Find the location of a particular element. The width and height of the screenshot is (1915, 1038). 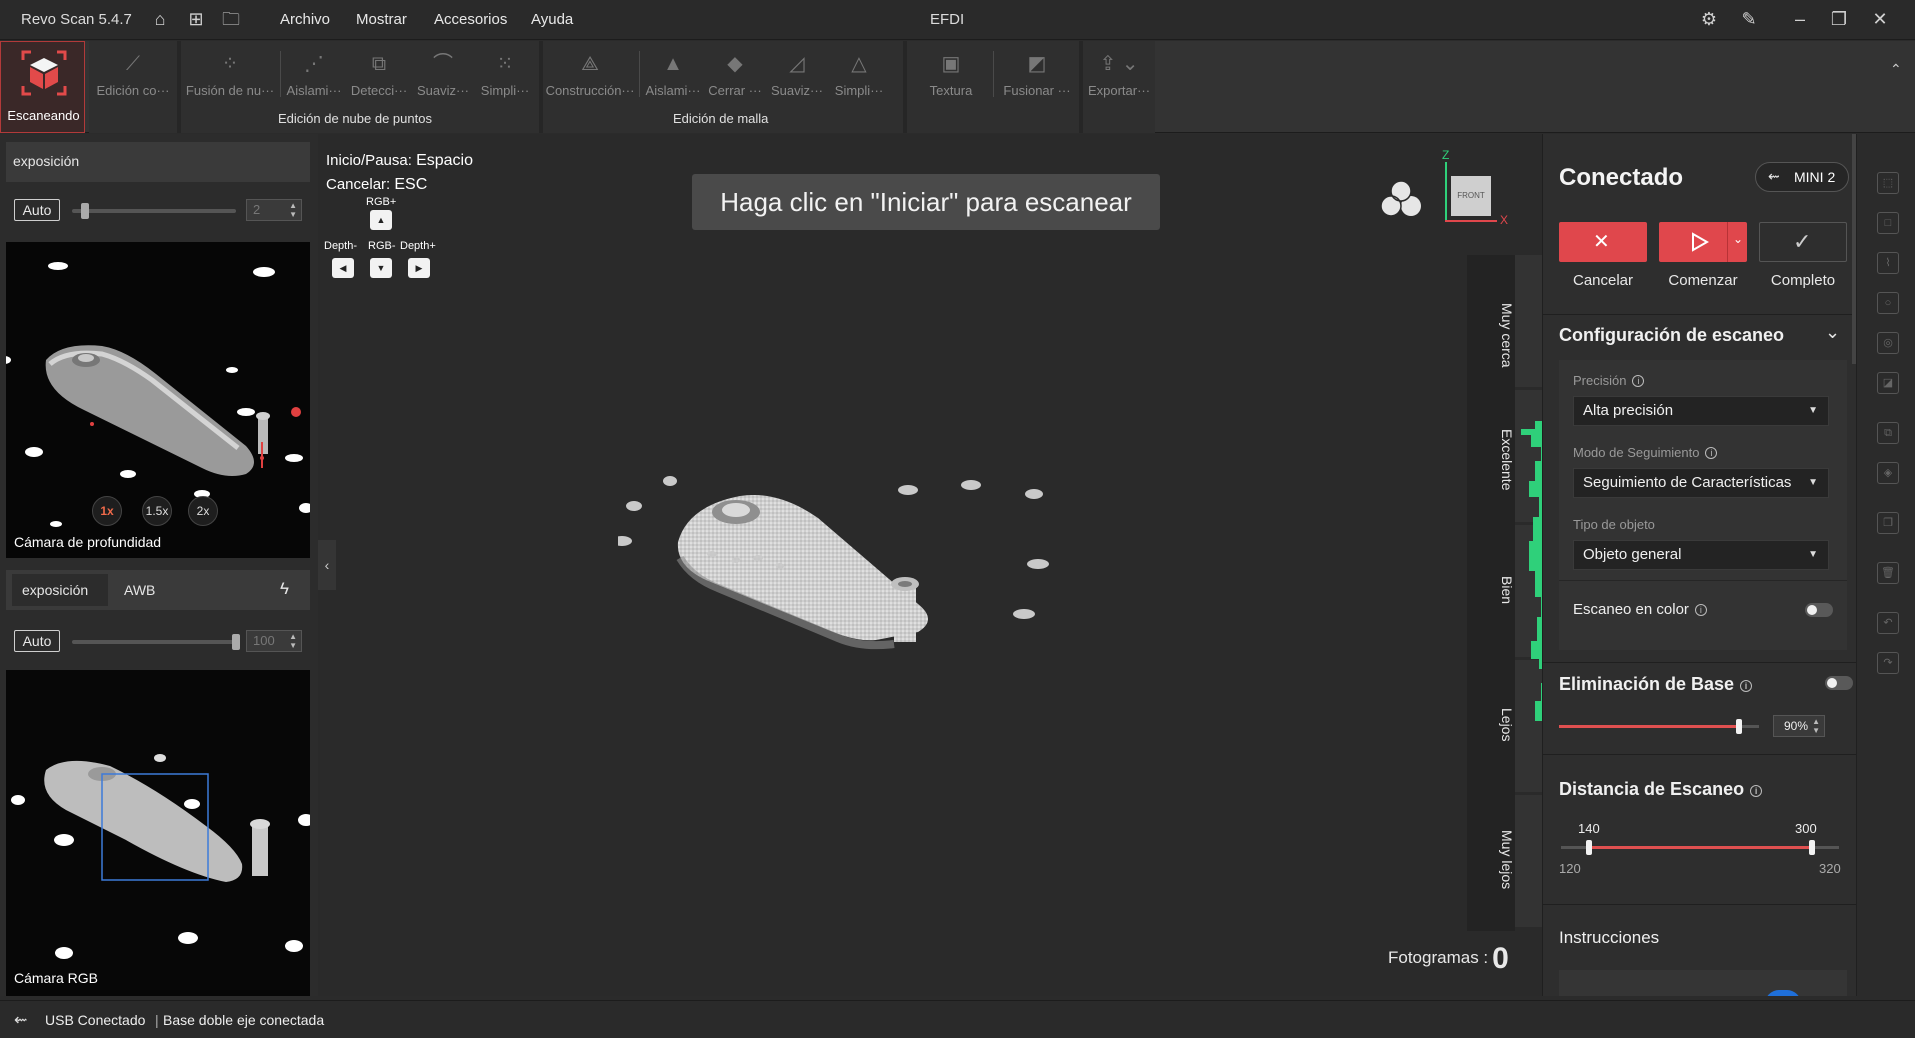

notes-icon: ✎ is located at coordinates (1749, 19).